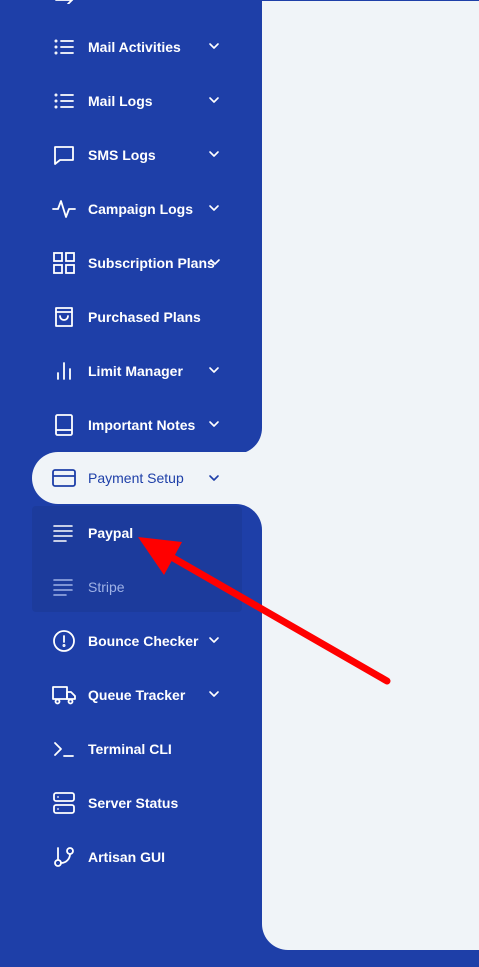 The image size is (479, 967). I want to click on submenu-item-stripe: Stripe, so click(137, 587).